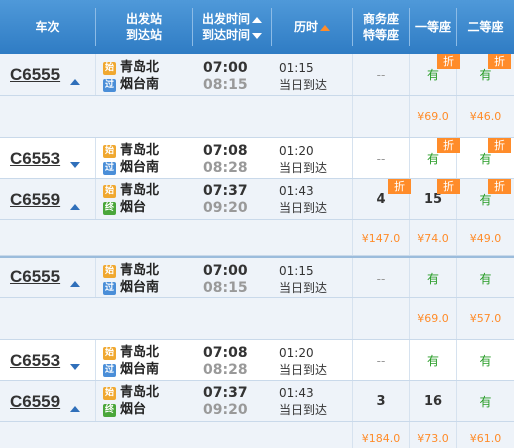 The width and height of the screenshot is (514, 448). What do you see at coordinates (485, 318) in the screenshot?
I see `second-class-price: ¥57.0` at bounding box center [485, 318].